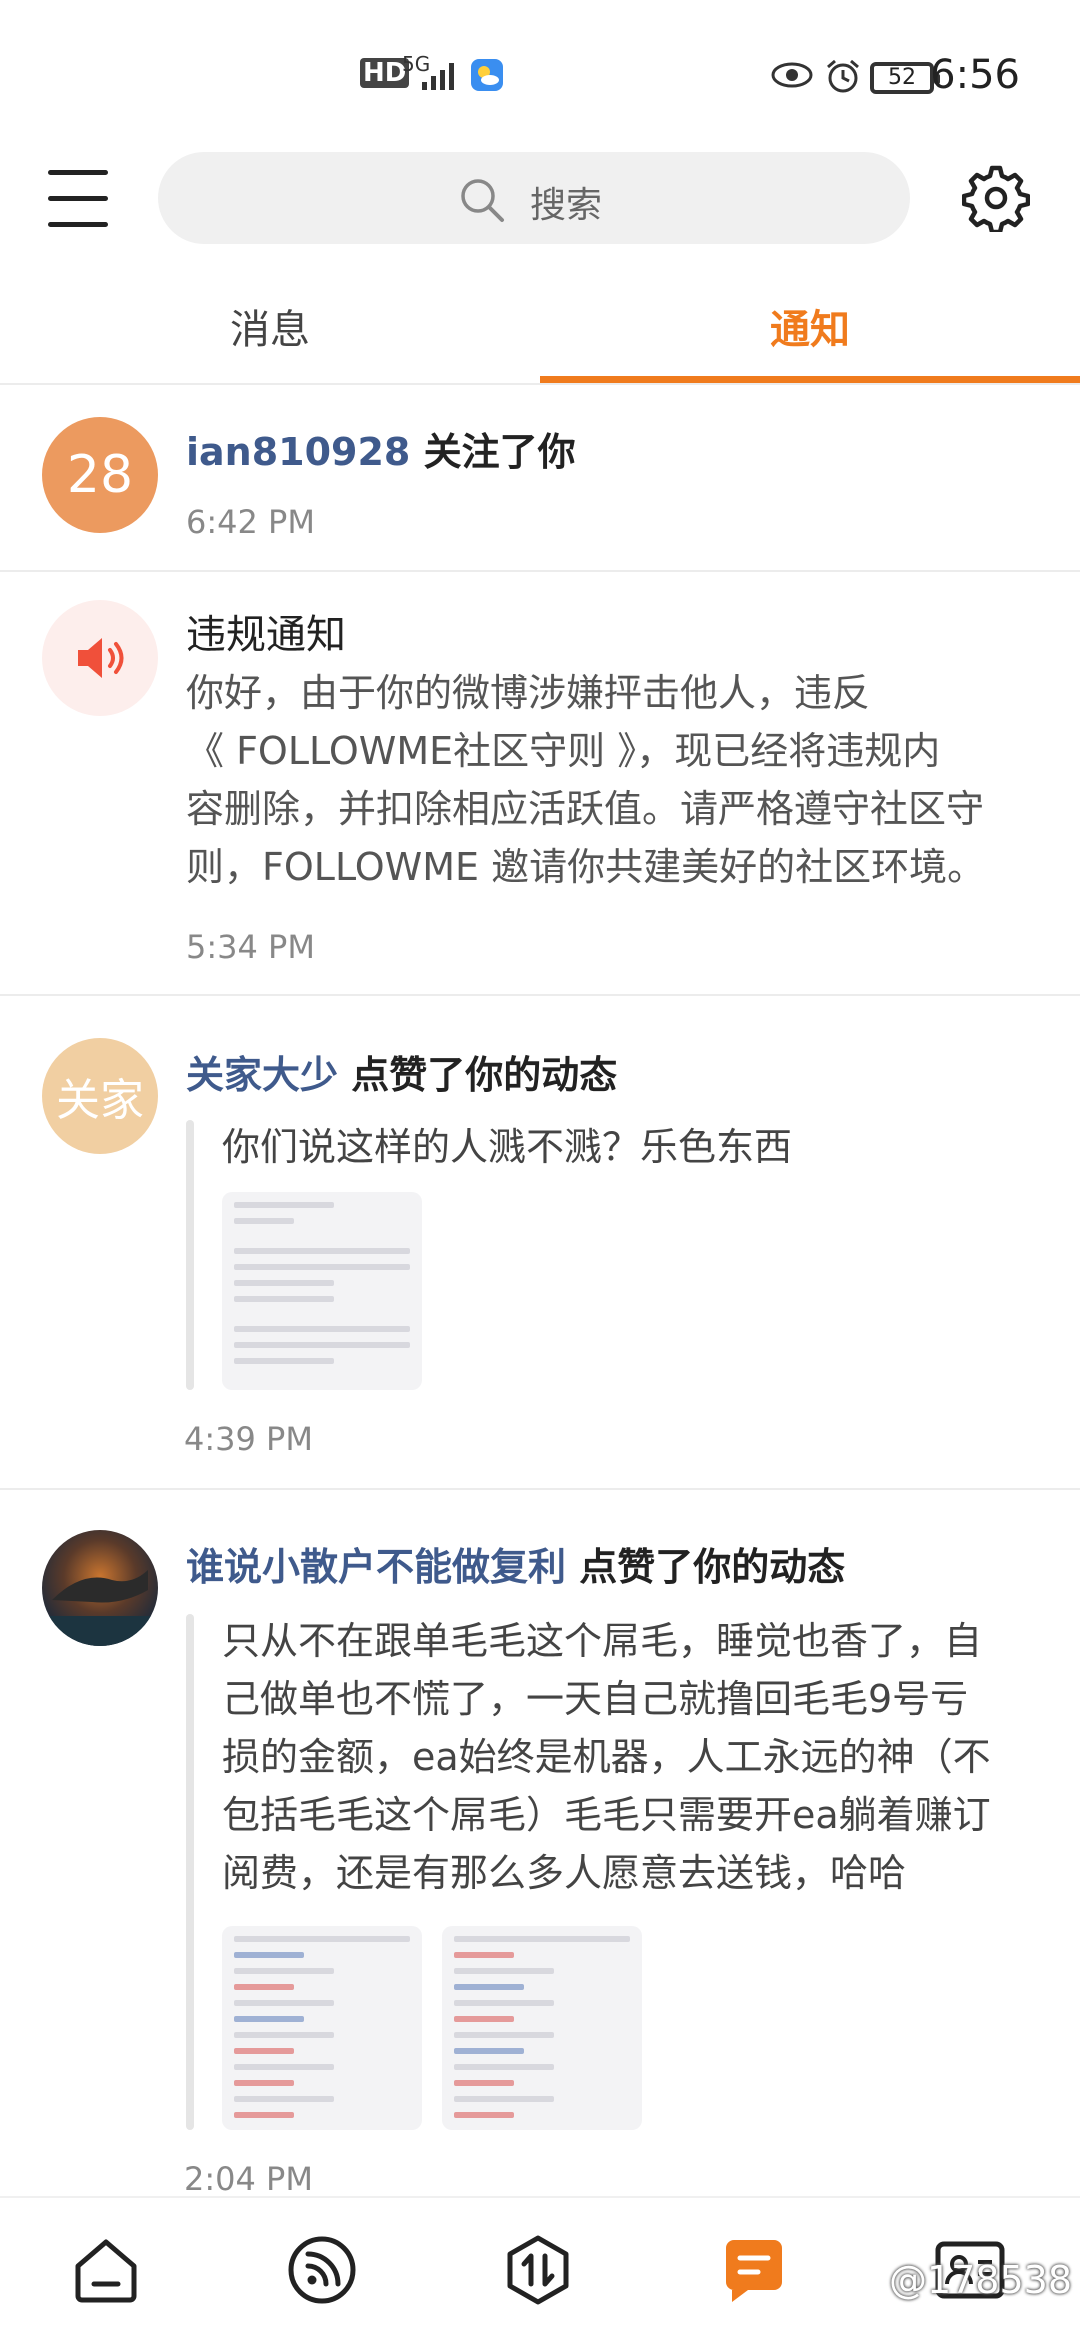  What do you see at coordinates (100, 475) in the screenshot?
I see `avatar: 28` at bounding box center [100, 475].